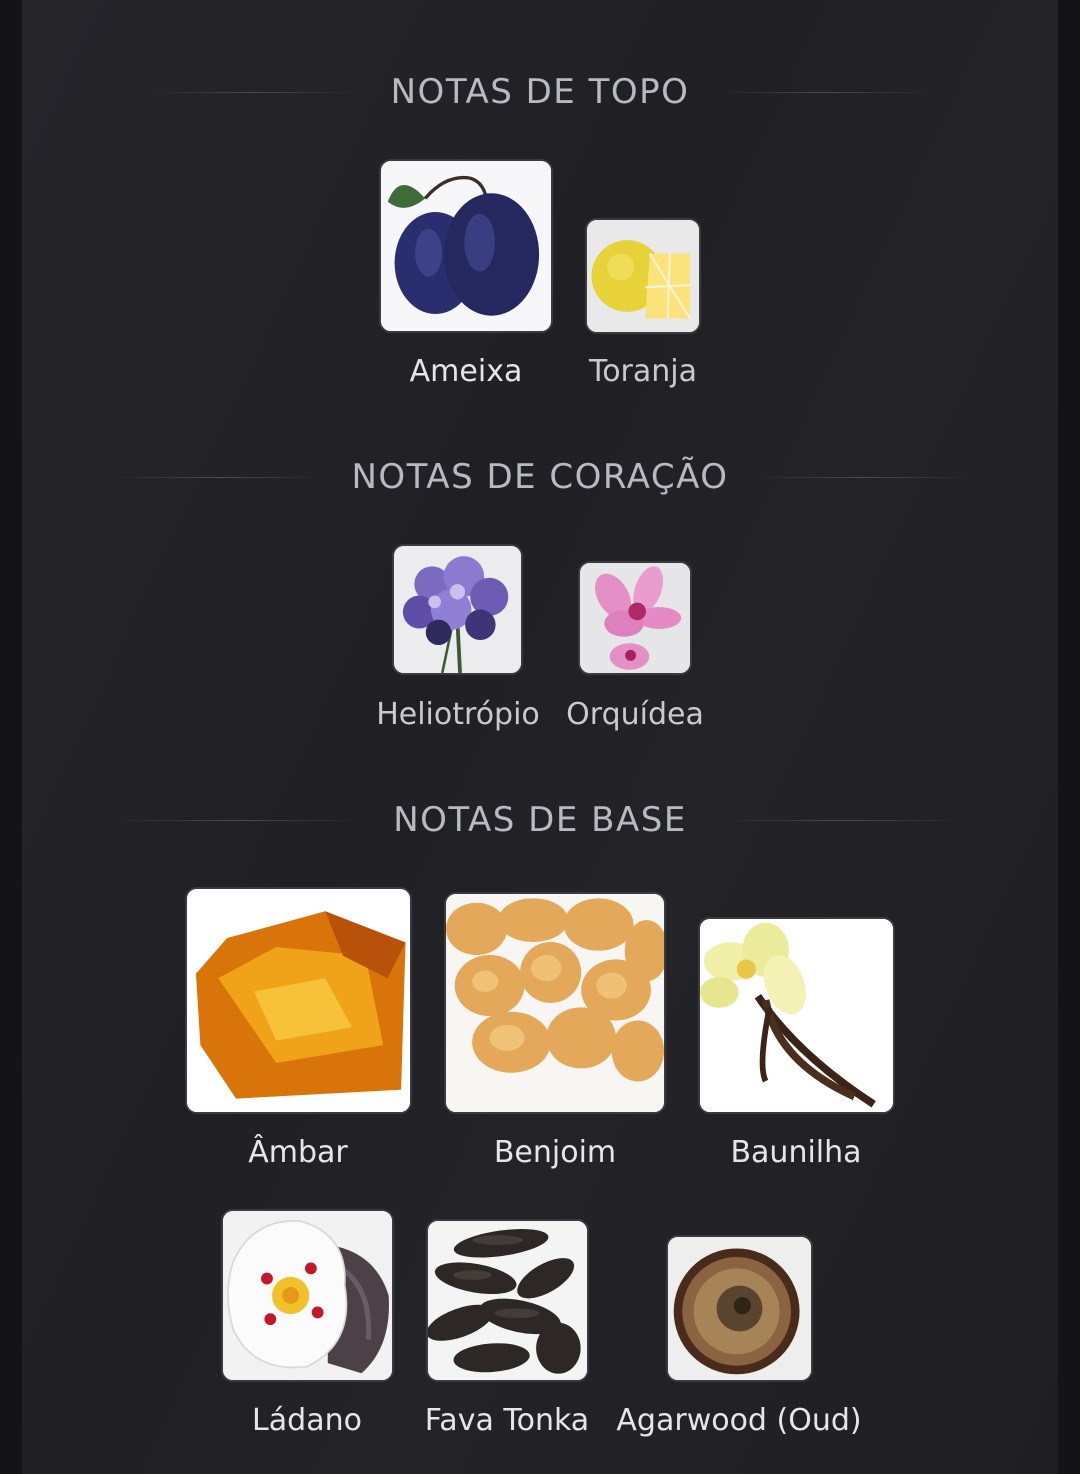  I want to click on note-label-ladano: Ládano, so click(307, 1420).